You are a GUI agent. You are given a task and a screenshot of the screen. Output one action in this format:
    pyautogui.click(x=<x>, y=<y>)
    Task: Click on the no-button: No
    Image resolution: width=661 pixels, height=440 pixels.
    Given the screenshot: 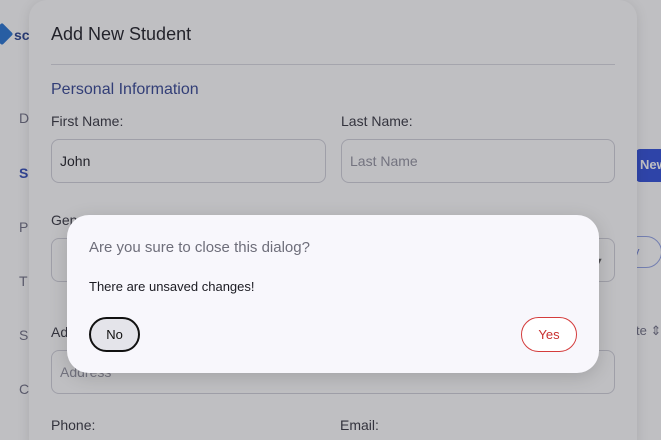 What is the action you would take?
    pyautogui.click(x=114, y=334)
    